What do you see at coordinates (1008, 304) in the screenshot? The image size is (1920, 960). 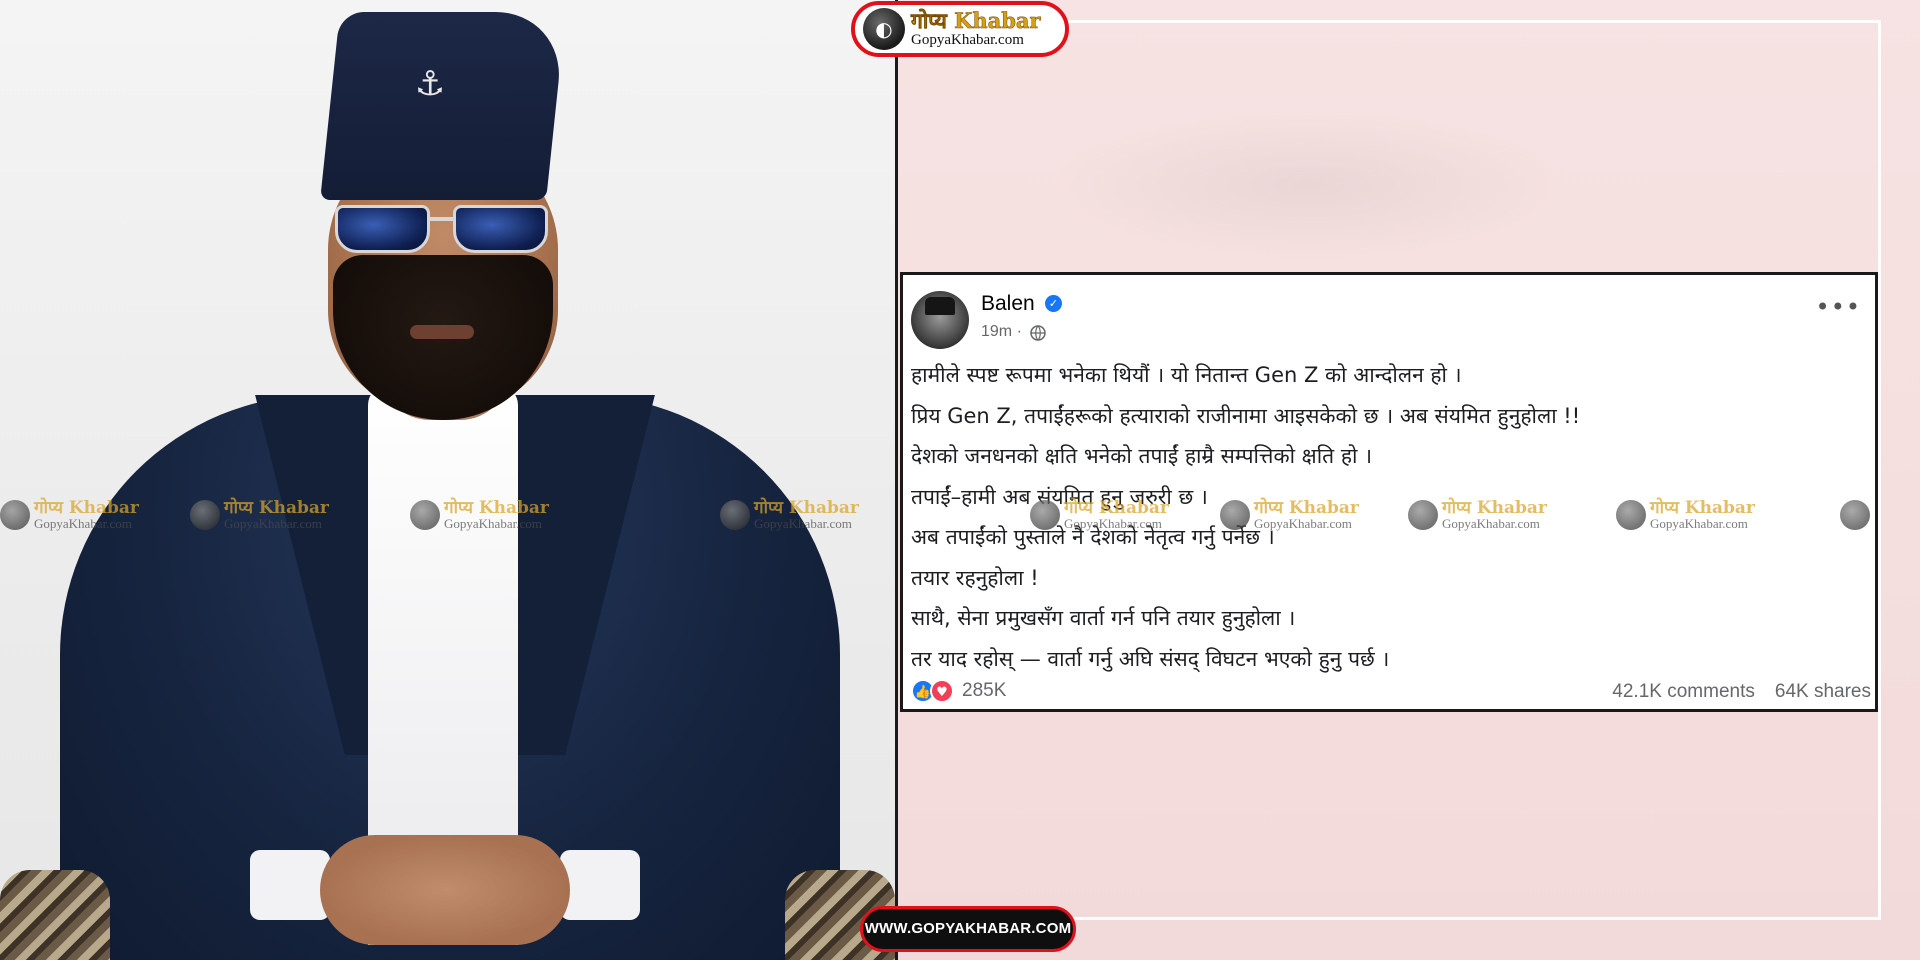 I see `post-author: Balen` at bounding box center [1008, 304].